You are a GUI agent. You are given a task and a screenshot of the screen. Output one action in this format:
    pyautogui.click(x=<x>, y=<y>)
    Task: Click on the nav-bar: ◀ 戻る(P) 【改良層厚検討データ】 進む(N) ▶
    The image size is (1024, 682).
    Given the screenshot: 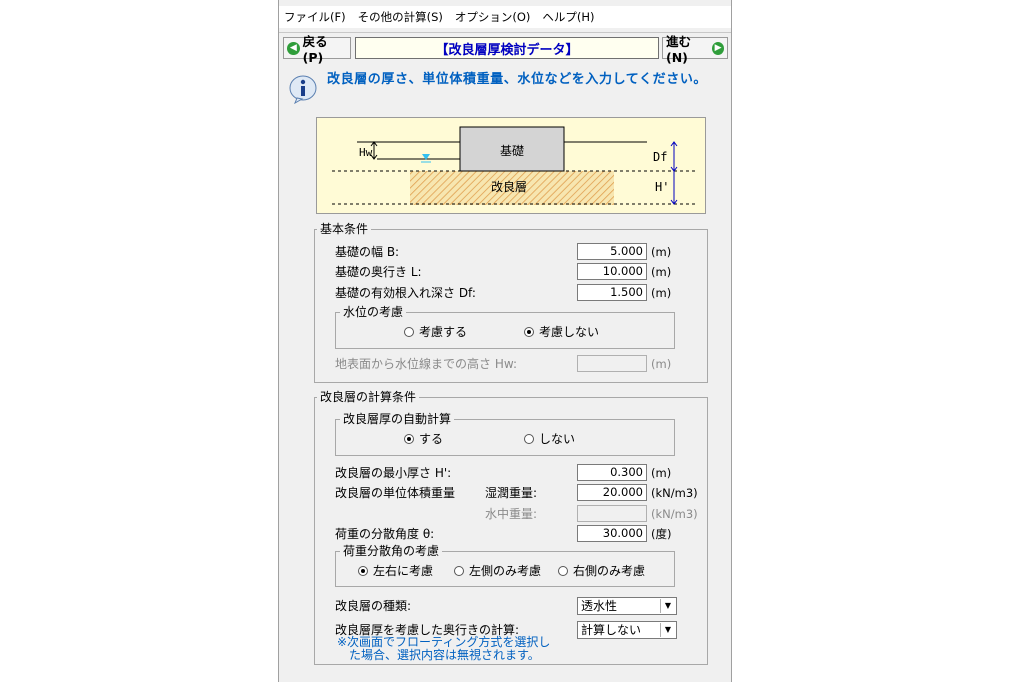 What is the action you would take?
    pyautogui.click(x=505, y=48)
    